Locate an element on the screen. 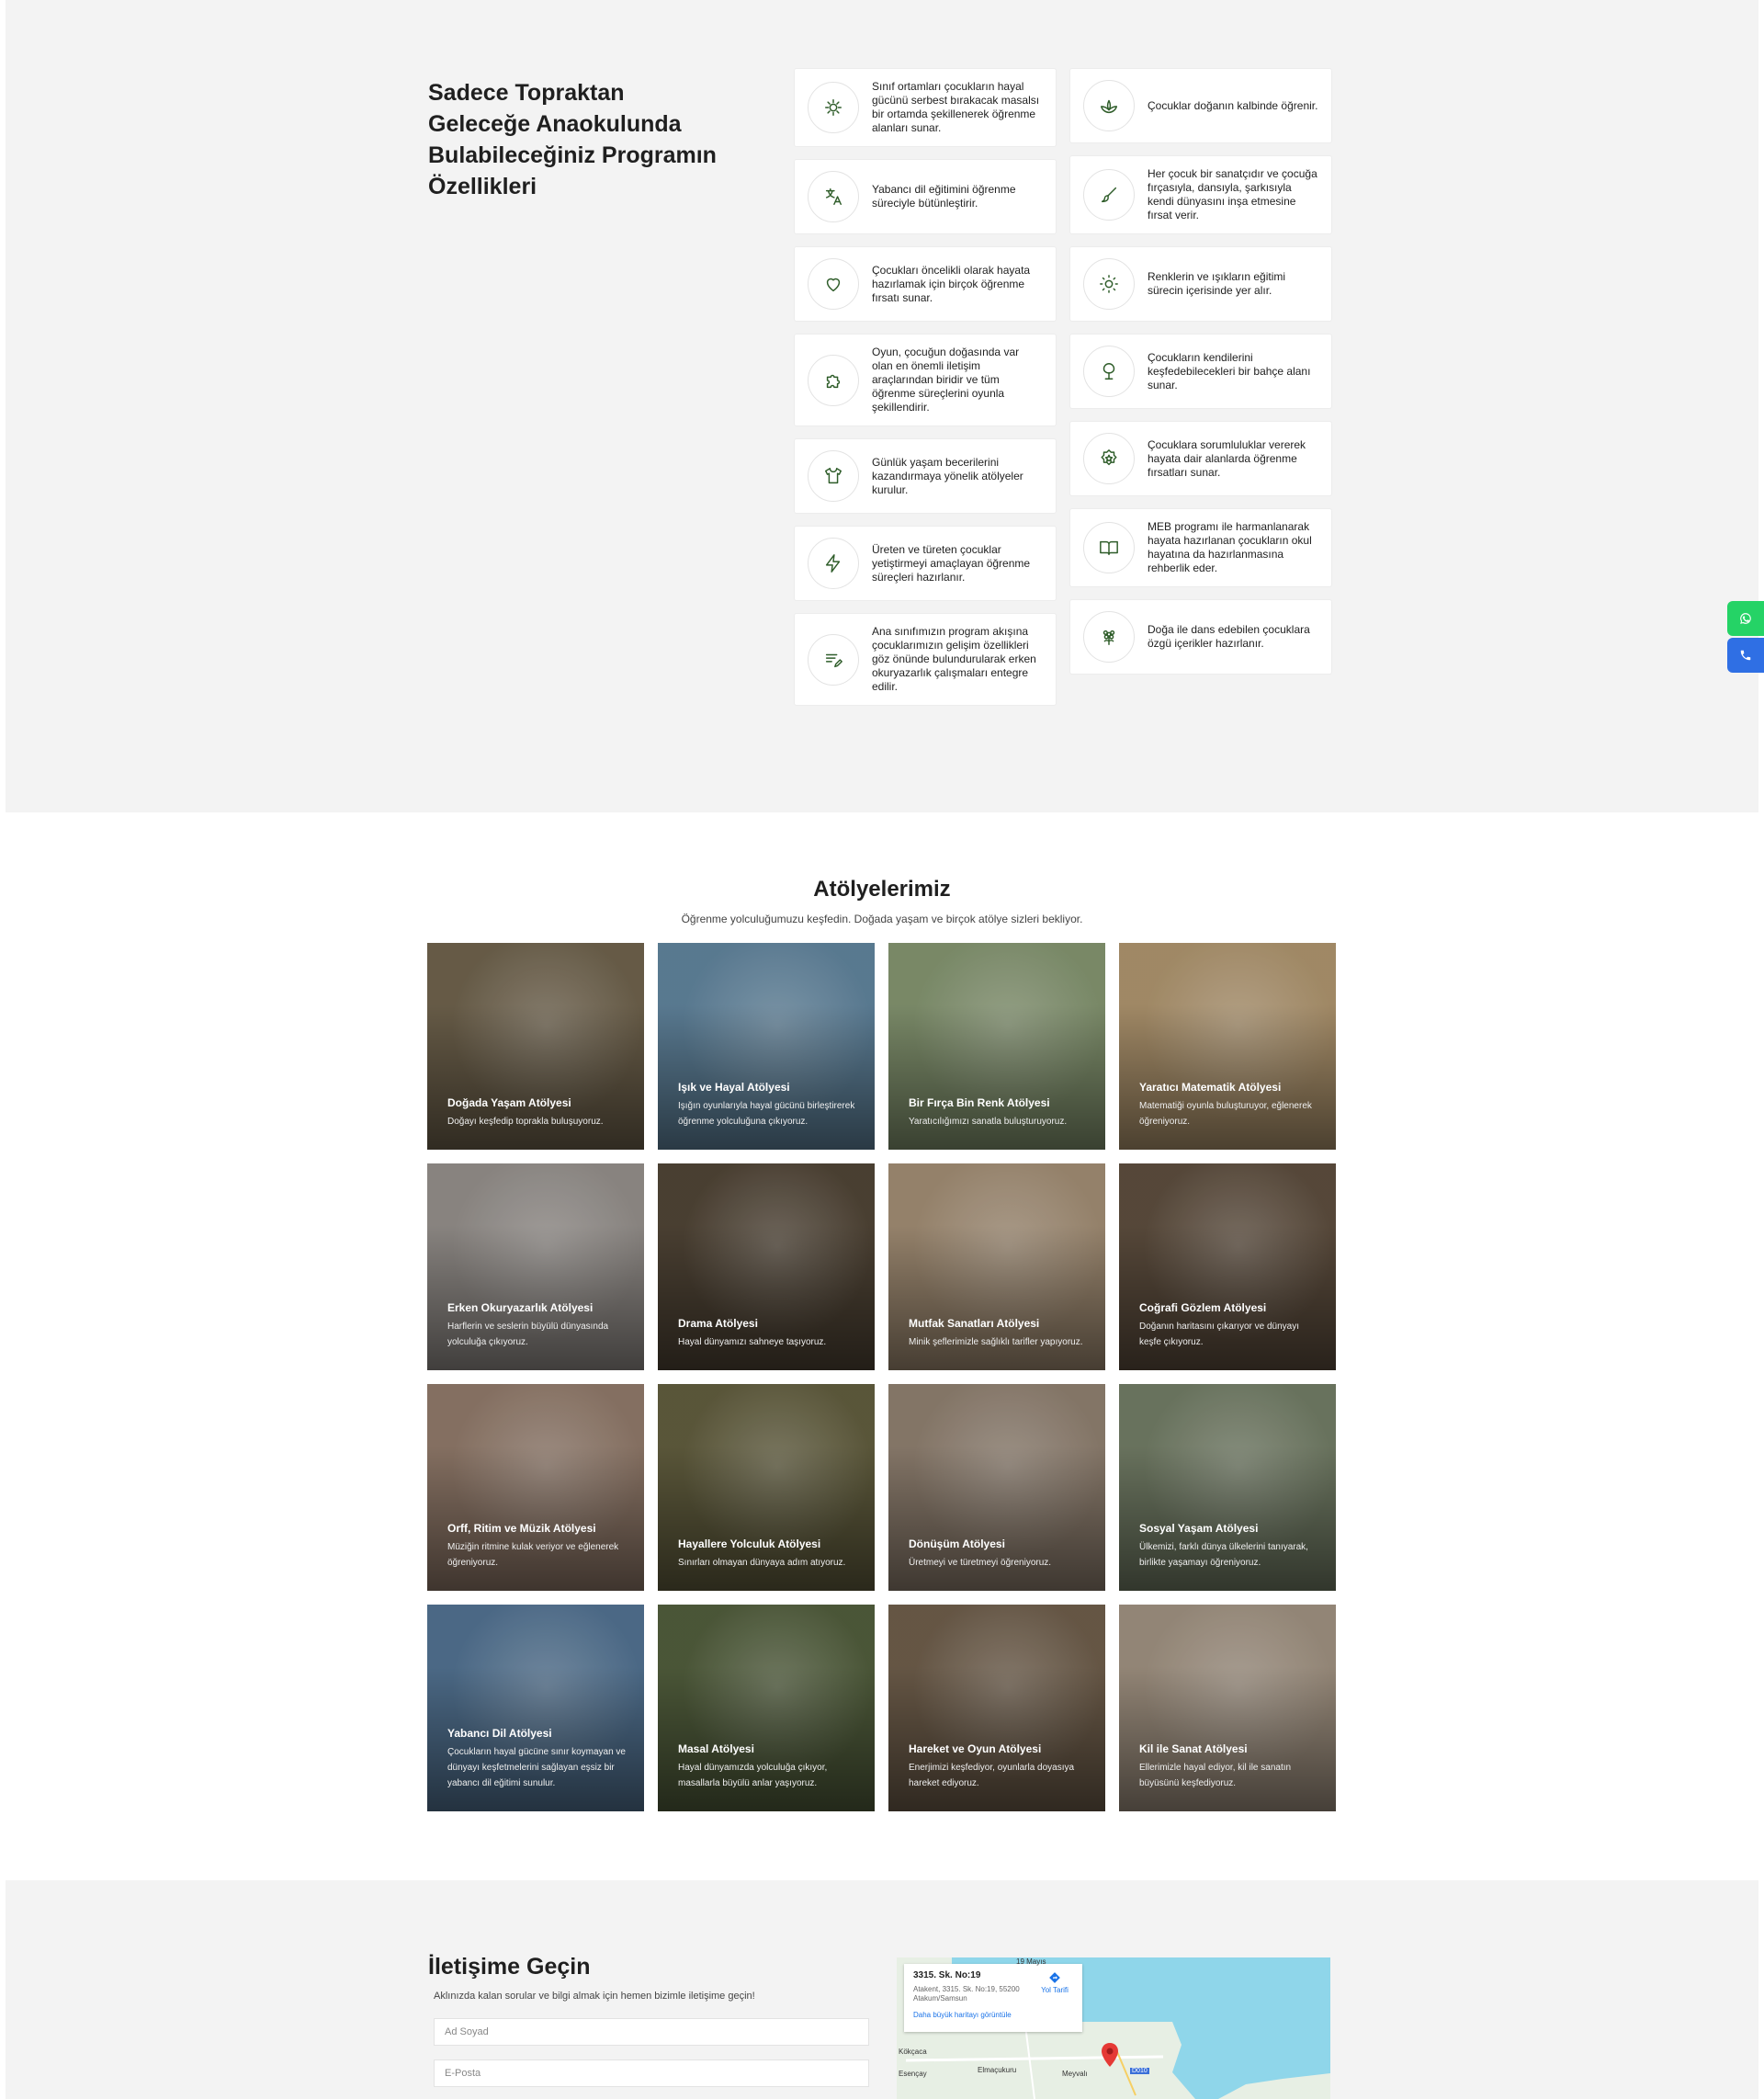  whatsapp-icon is located at coordinates (1746, 618).